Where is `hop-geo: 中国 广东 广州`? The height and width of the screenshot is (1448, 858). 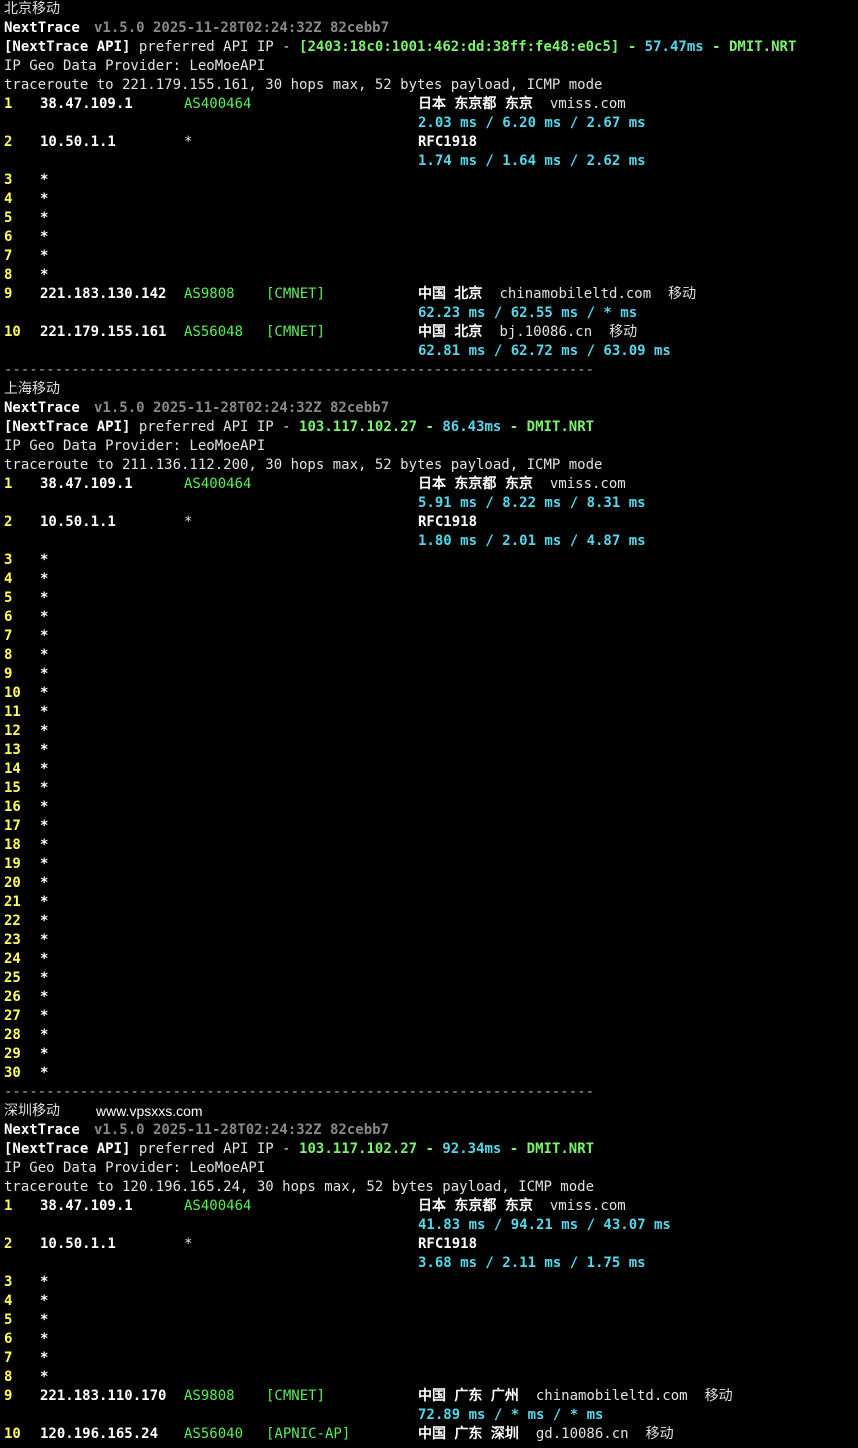
hop-geo: 中国 广东 广州 is located at coordinates (468, 1396).